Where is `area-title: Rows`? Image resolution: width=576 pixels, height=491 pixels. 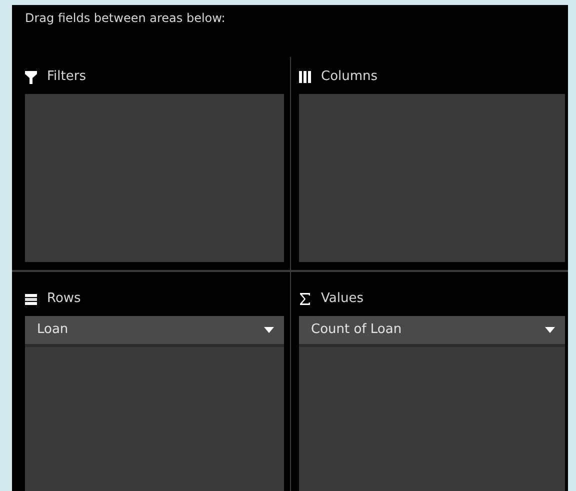 area-title: Rows is located at coordinates (64, 299).